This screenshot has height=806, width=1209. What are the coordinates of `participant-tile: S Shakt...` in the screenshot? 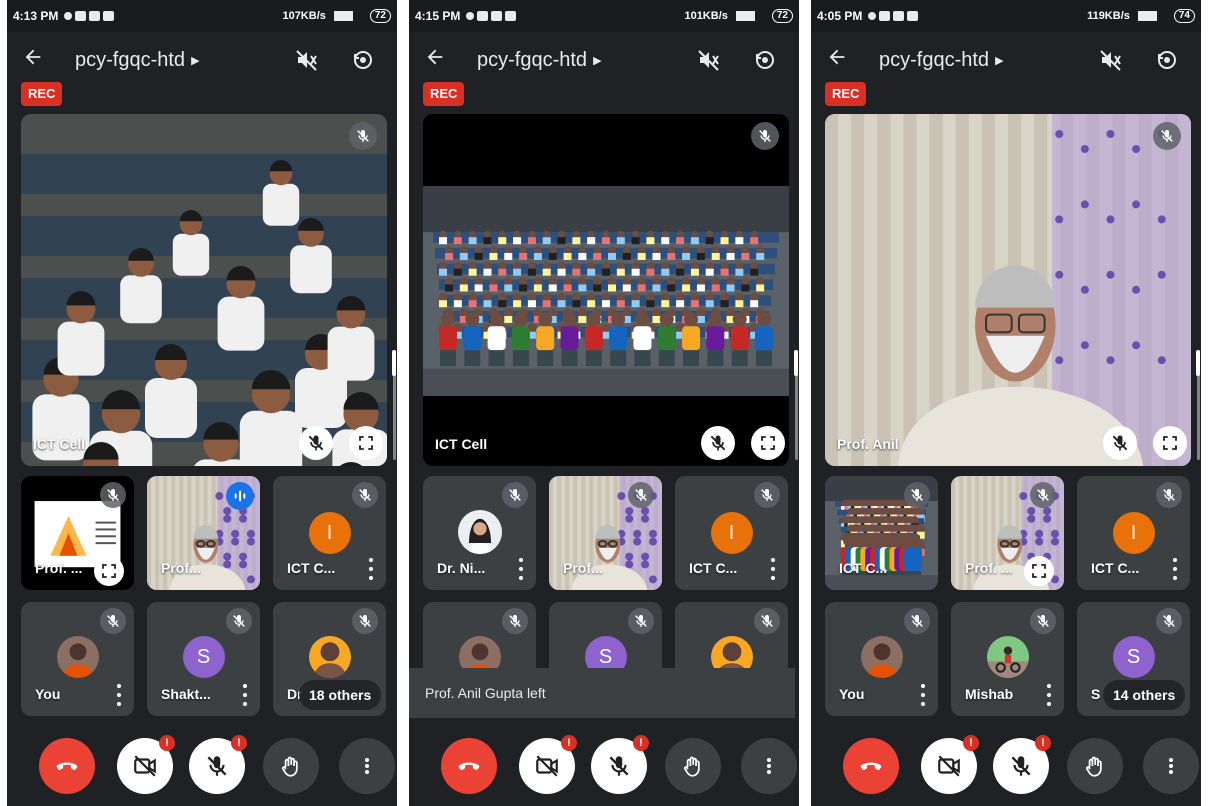 It's located at (203, 659).